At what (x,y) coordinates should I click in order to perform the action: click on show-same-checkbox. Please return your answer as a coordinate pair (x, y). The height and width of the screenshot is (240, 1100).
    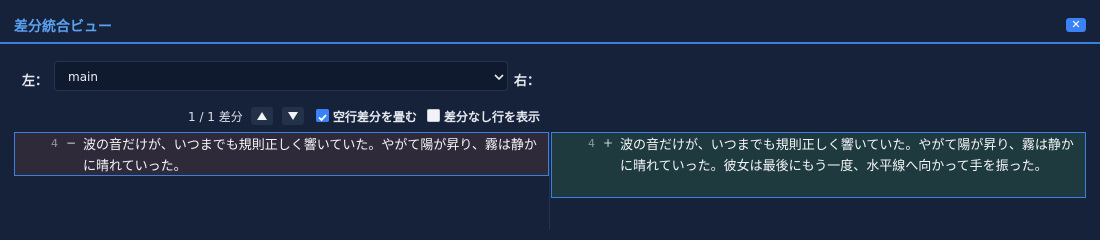
    Looking at the image, I should click on (433, 115).